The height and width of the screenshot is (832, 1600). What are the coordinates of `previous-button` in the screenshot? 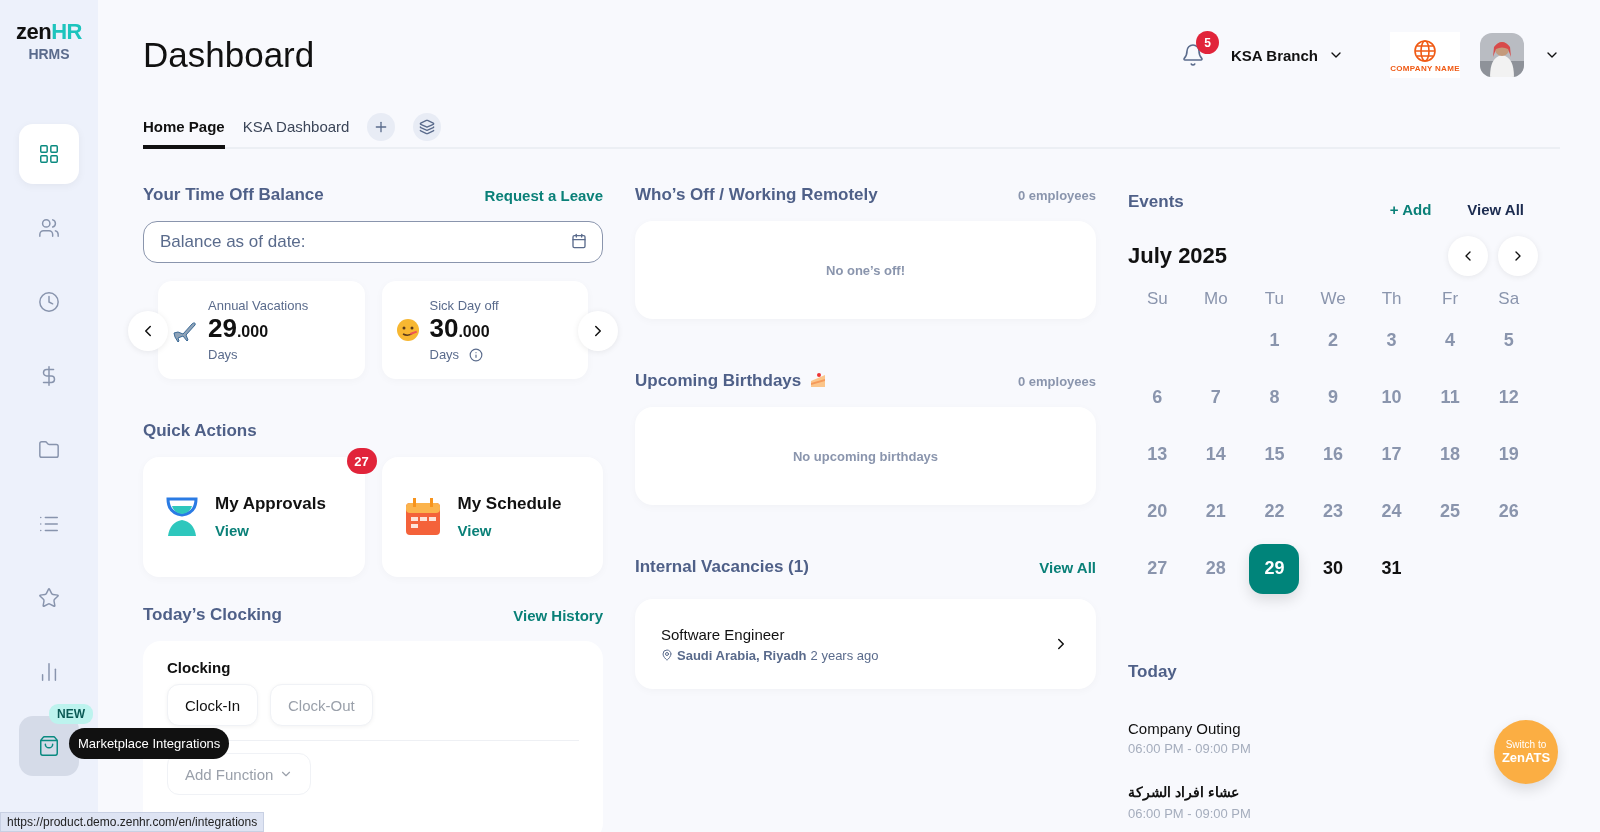 It's located at (148, 331).